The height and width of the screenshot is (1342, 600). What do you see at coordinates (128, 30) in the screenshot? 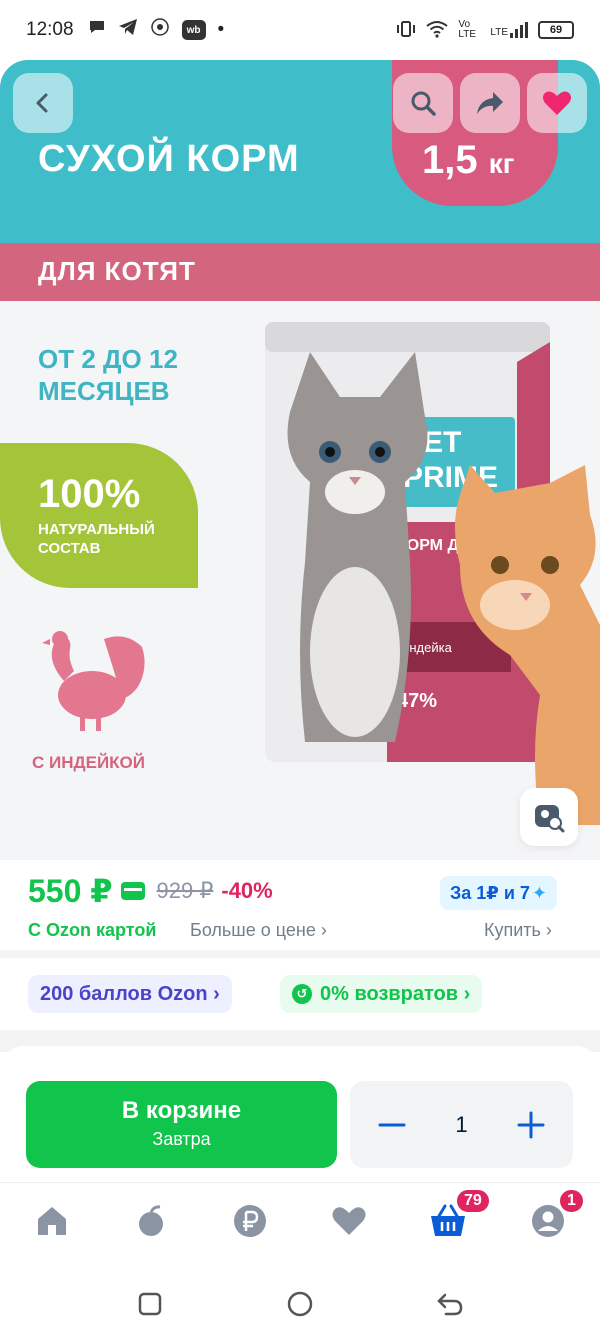
I see `telegram-icon` at bounding box center [128, 30].